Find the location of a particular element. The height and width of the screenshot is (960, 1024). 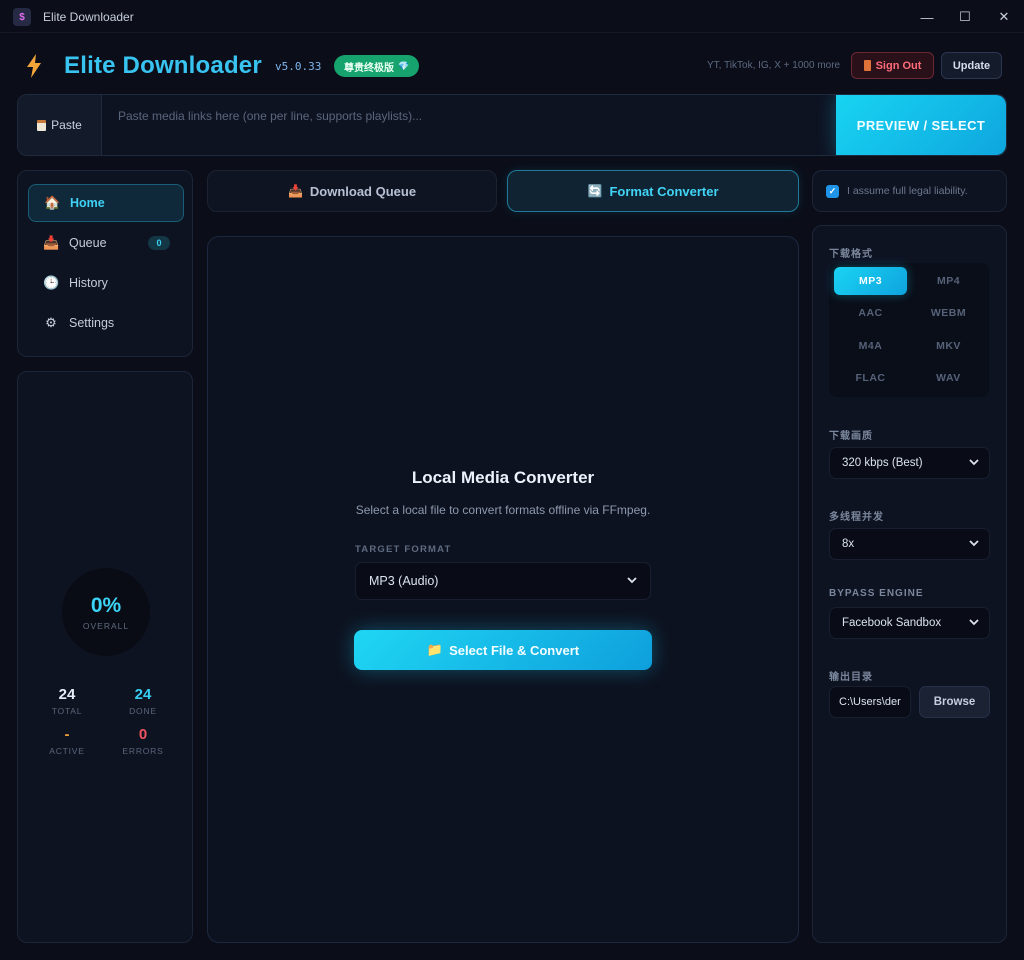

overall-progress-ring: 0% OVERALL is located at coordinates (106, 612).